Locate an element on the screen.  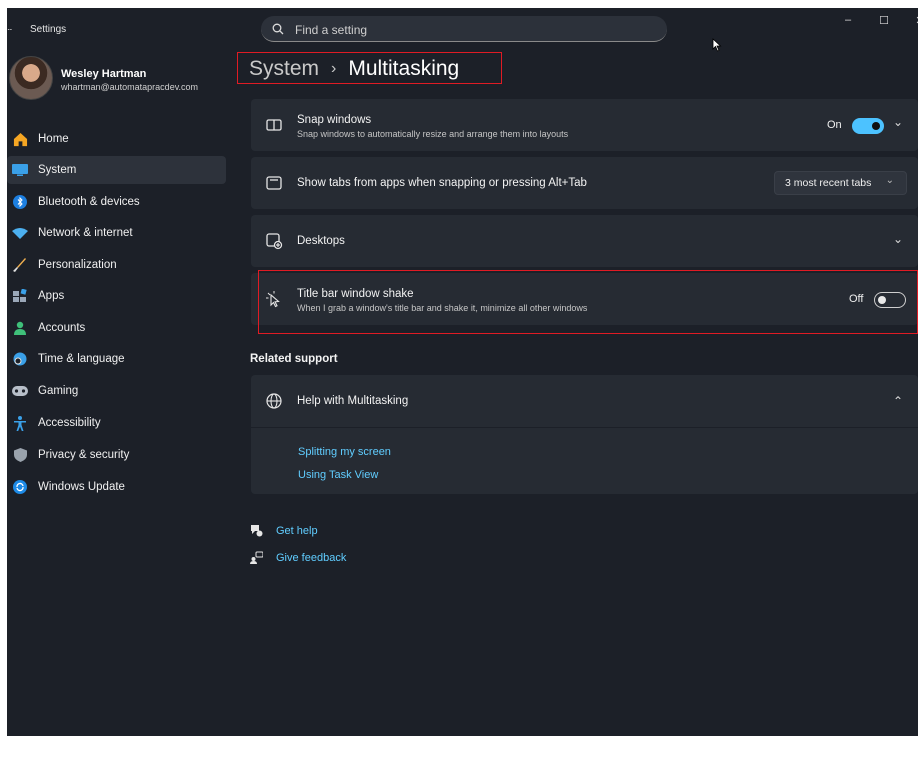
snap-windows-title: Snap windows is located at coordinates (334, 120).